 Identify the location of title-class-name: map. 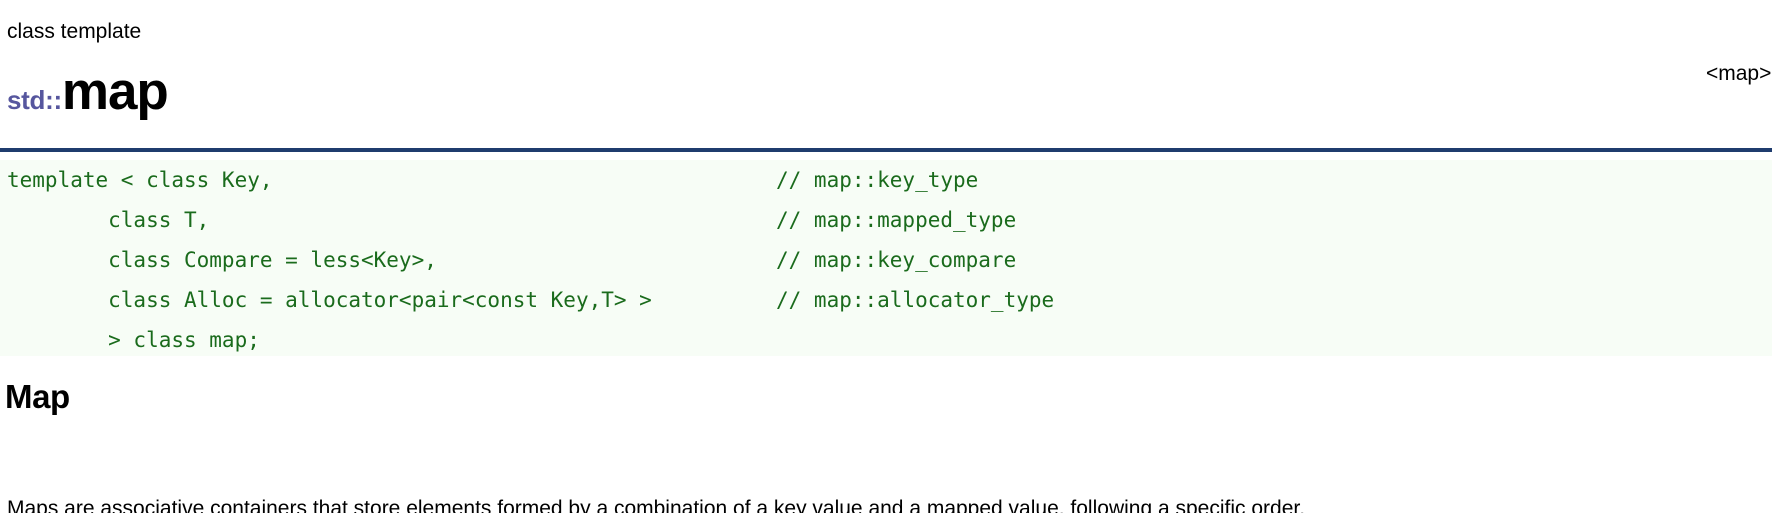
(115, 91).